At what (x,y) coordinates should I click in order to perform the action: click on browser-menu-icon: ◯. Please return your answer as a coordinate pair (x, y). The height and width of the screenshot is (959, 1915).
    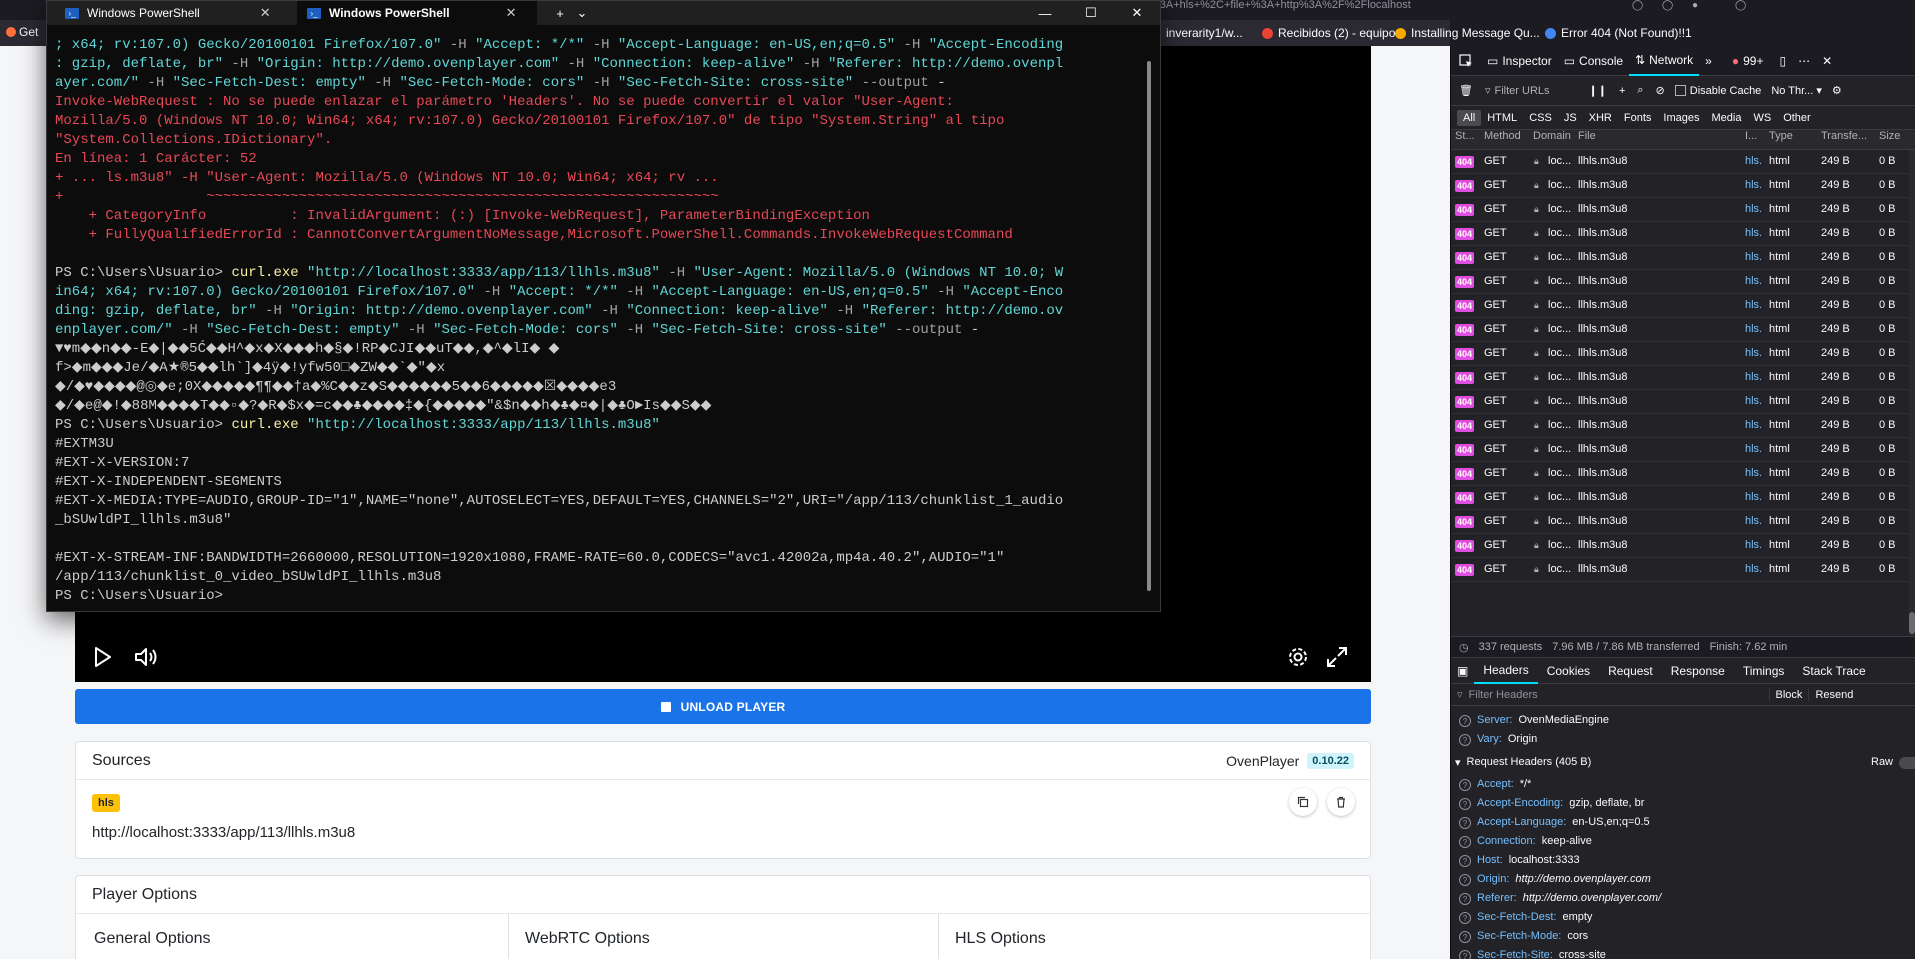
    Looking at the image, I should click on (1745, 6).